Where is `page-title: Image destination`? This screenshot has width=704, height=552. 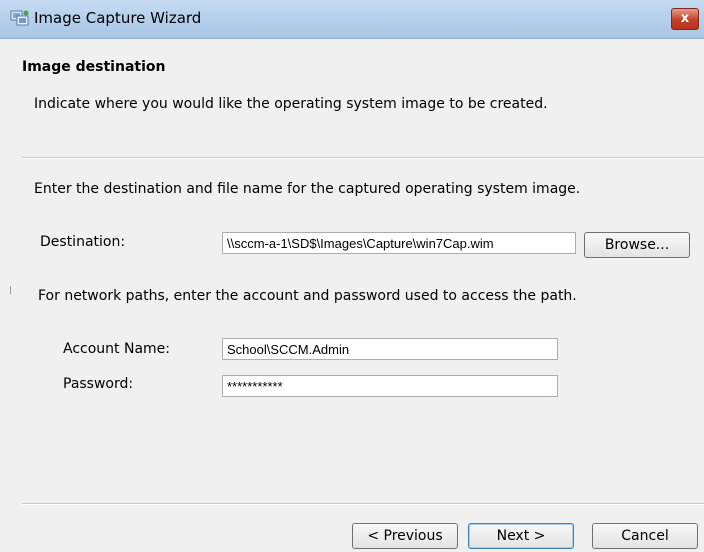
page-title: Image destination is located at coordinates (94, 67).